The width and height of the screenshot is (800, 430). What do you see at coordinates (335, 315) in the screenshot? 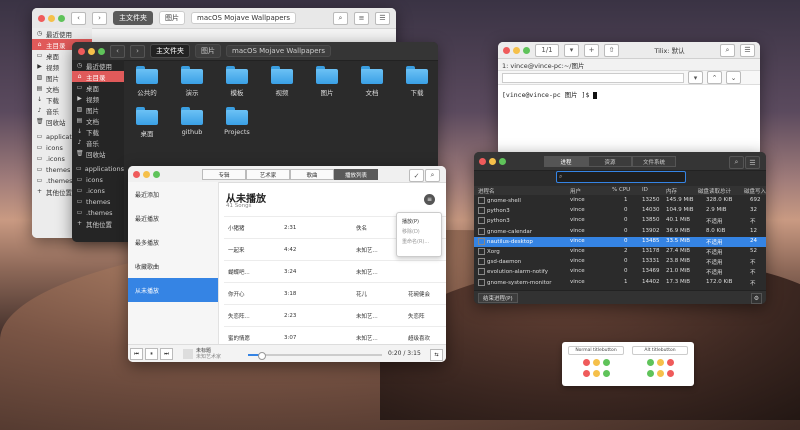
I see `table-row: 失恋阵... 2:23 未知艺... 失恋阵` at bounding box center [335, 315].